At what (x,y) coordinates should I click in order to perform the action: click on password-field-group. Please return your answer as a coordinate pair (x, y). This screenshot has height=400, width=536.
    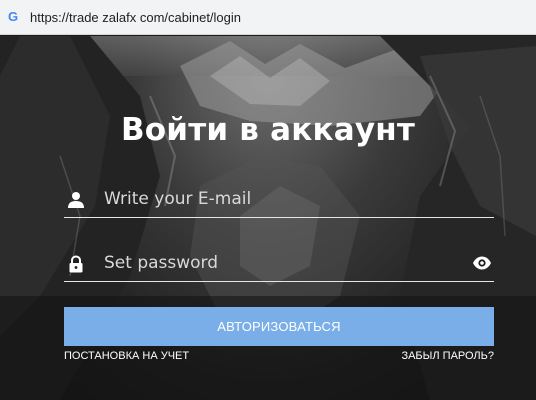
    Looking at the image, I should click on (279, 264).